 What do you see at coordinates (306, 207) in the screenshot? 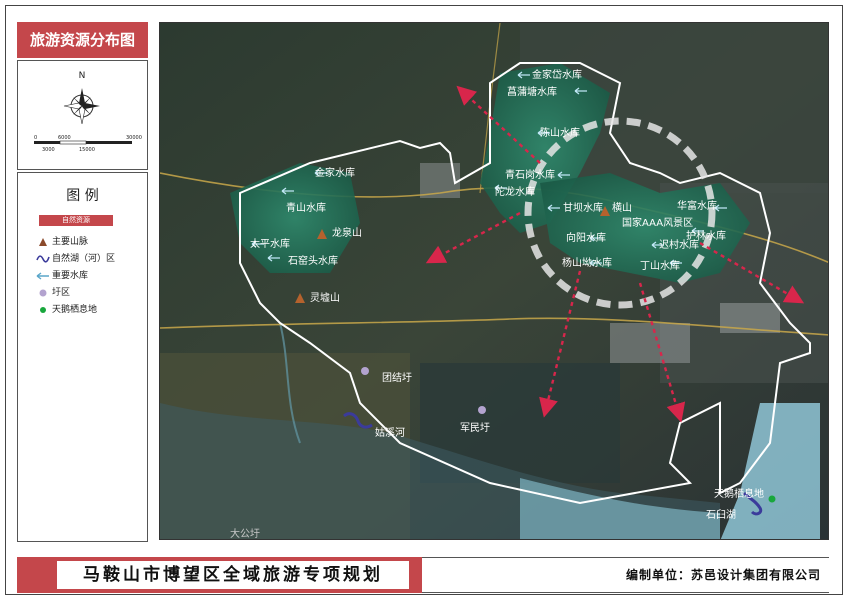
I see `reservoir-label-qingshan: 青山水库` at bounding box center [306, 207].